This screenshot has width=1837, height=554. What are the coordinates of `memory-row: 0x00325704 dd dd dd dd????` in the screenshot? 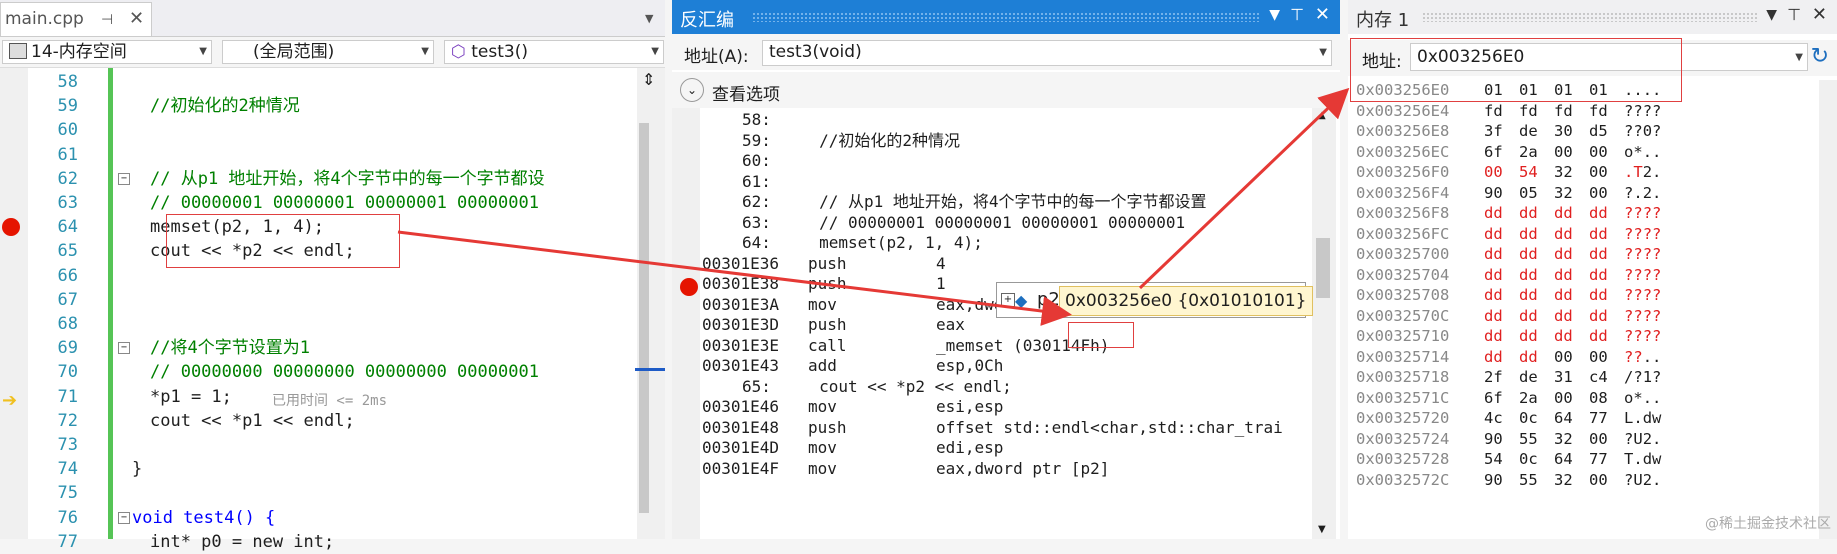 It's located at (1586, 275).